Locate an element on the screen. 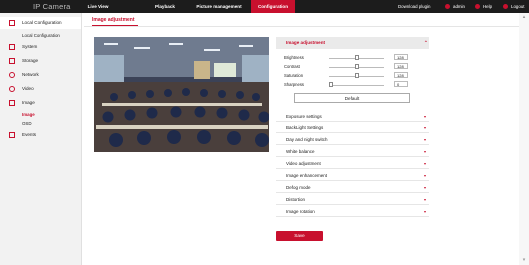 The height and width of the screenshot is (265, 529). section-day-and-night-switch: Day and night switch ▾ is located at coordinates (352, 140).